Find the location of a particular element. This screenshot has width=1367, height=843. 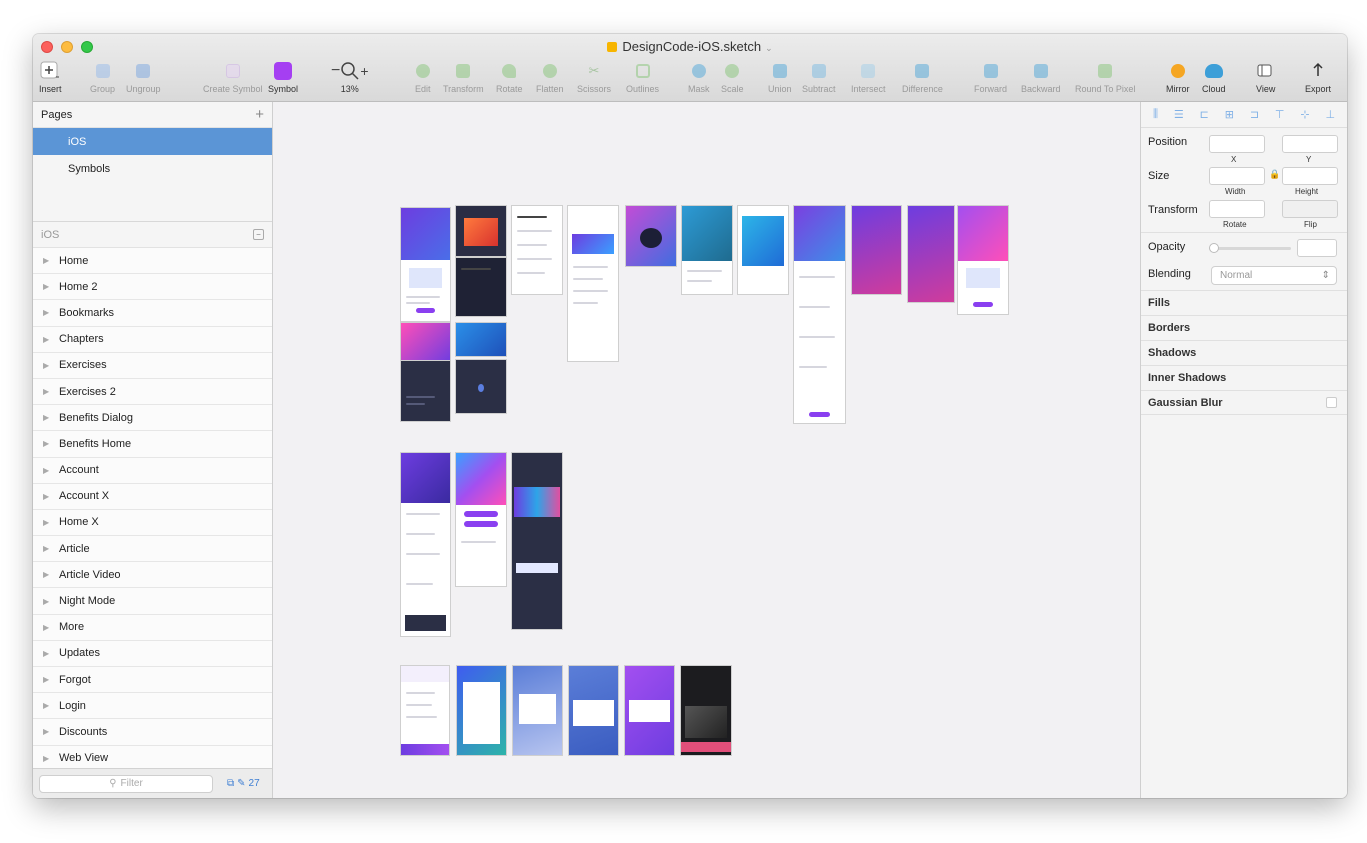

opacity-slider is located at coordinates (1250, 248).